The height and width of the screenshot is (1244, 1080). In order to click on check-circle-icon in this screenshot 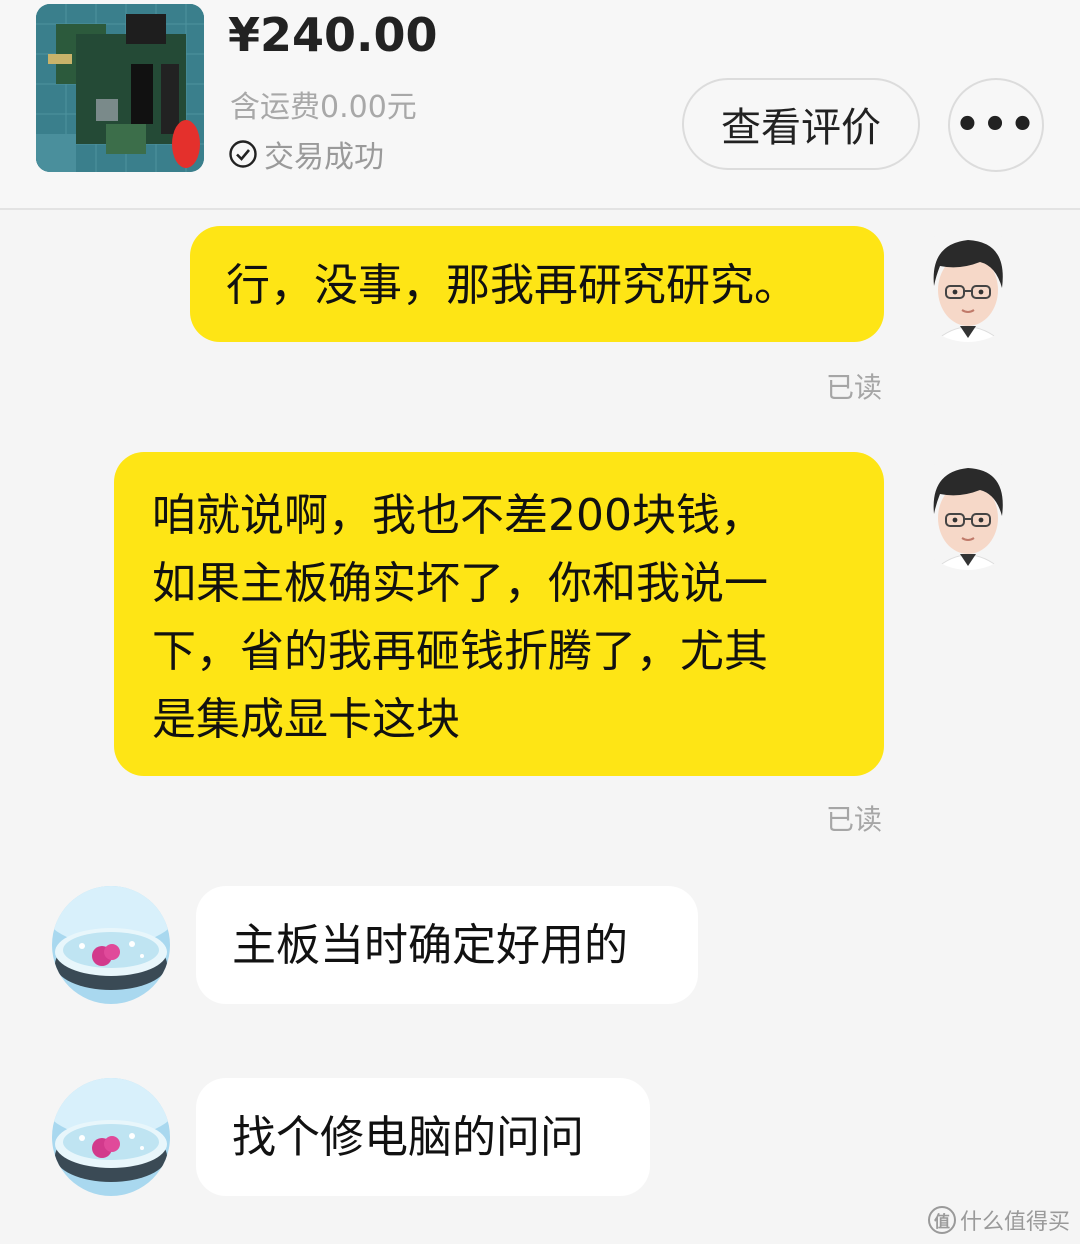, I will do `click(243, 154)`.